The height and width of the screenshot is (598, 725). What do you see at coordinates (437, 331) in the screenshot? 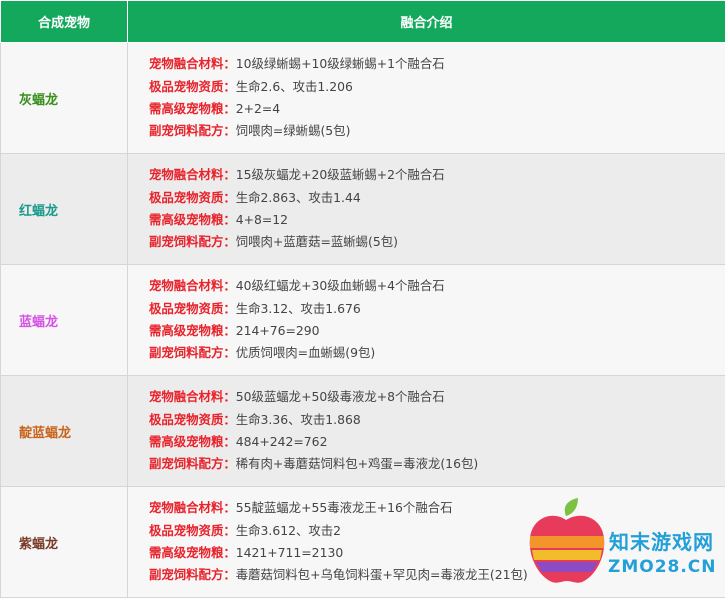
I see `detail-line: 需高级宠物粮：214+76=290` at bounding box center [437, 331].